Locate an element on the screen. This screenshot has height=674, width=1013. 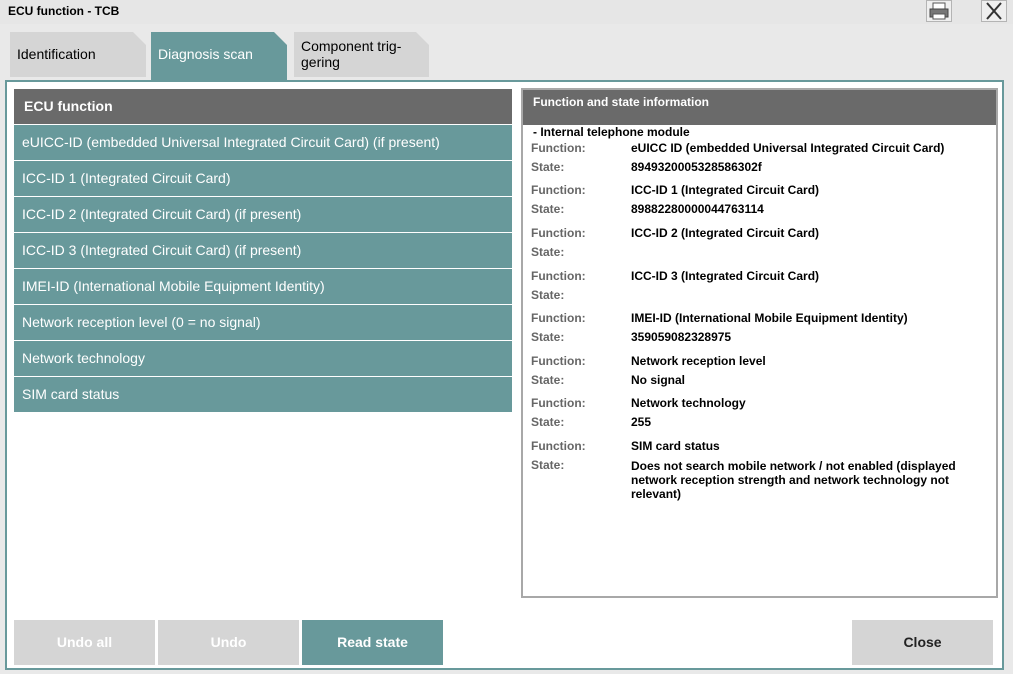
read-state-button: Read state is located at coordinates (372, 642).